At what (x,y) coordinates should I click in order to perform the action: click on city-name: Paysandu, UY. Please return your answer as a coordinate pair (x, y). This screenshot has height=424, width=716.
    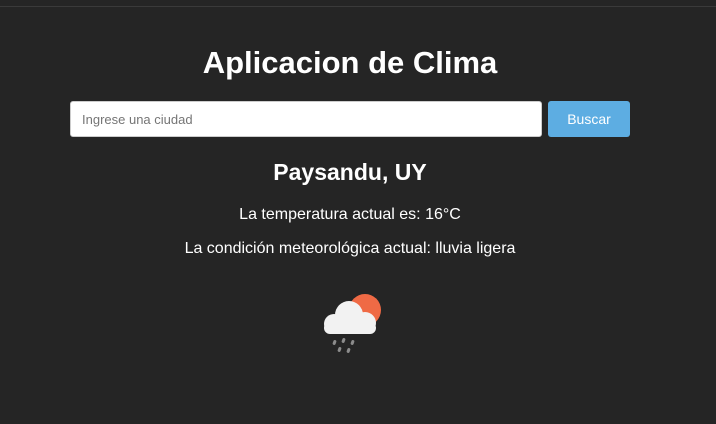
    Looking at the image, I should click on (350, 172).